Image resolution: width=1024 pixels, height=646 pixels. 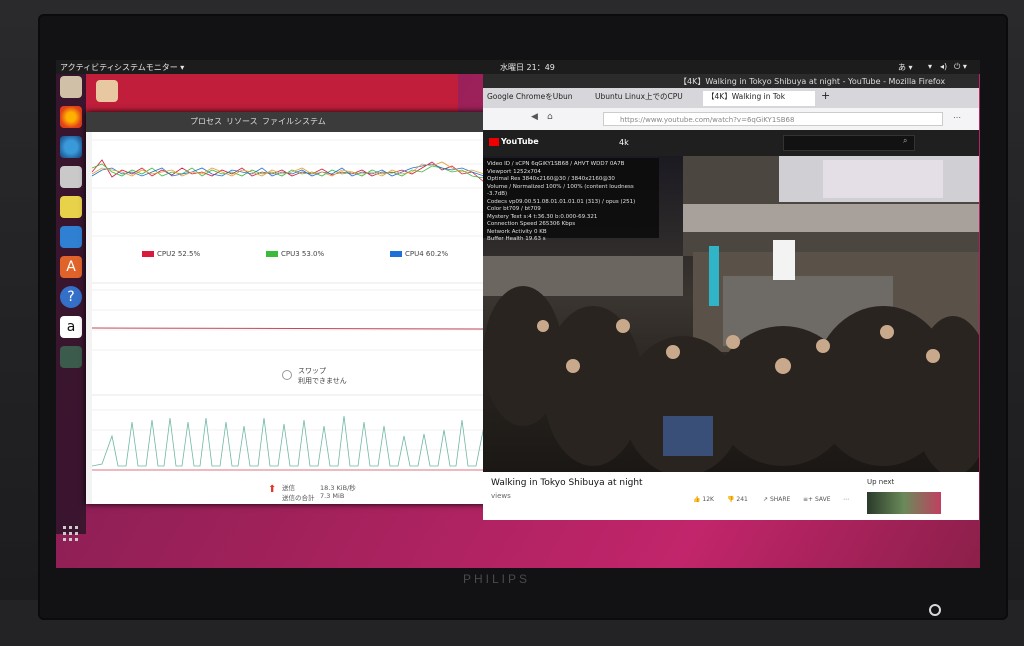 What do you see at coordinates (71, 207) in the screenshot?
I see `rhythmbox-icon` at bounding box center [71, 207].